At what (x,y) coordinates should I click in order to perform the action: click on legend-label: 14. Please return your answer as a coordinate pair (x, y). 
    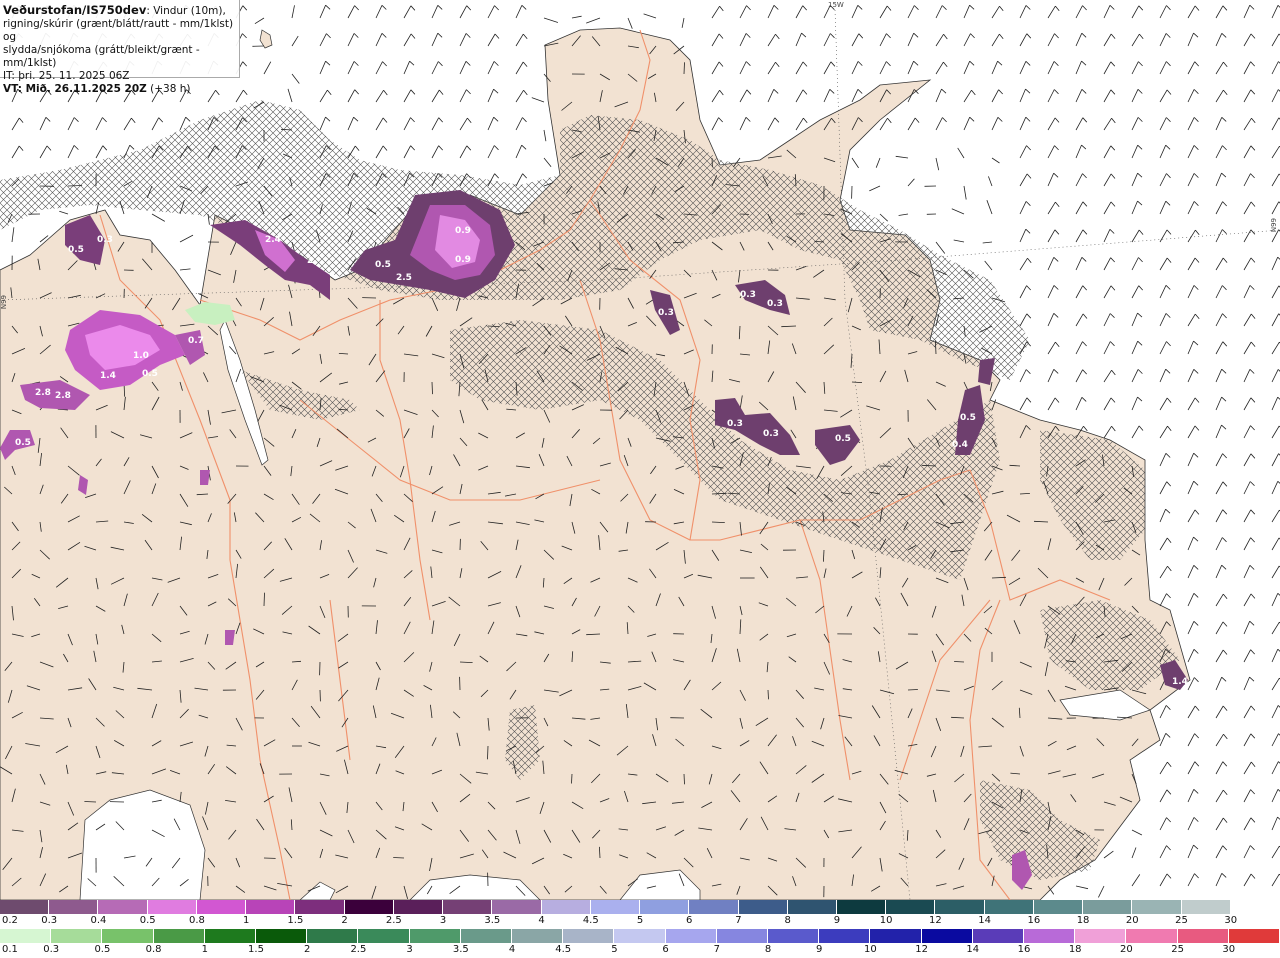
    Looking at the image, I should click on (973, 949).